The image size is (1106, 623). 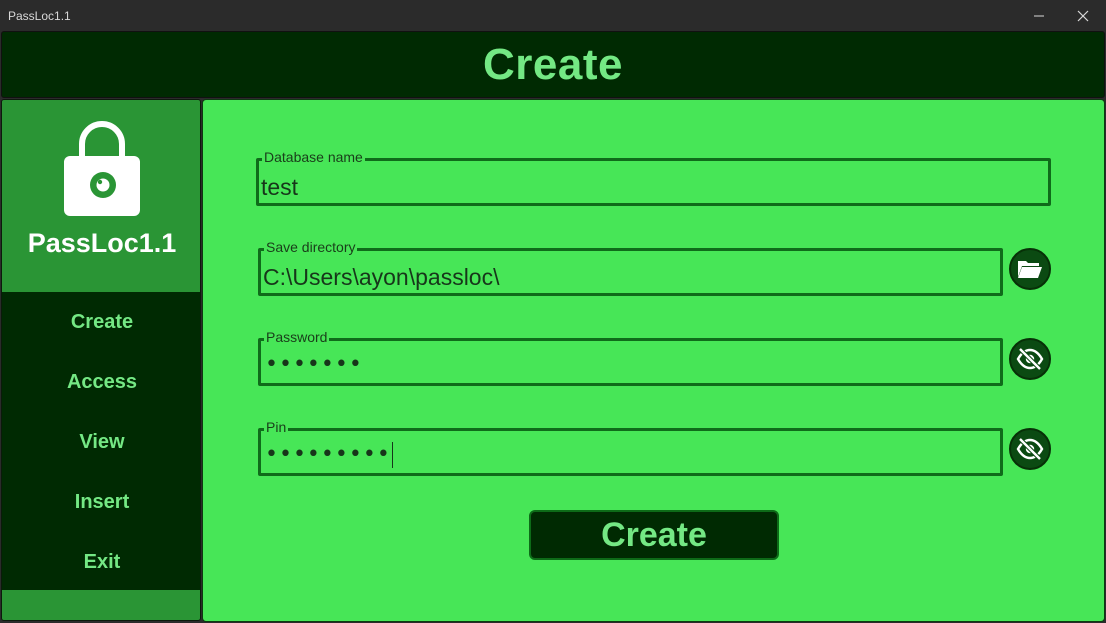 What do you see at coordinates (102, 243) in the screenshot?
I see `brand-name: PassLoc1.1` at bounding box center [102, 243].